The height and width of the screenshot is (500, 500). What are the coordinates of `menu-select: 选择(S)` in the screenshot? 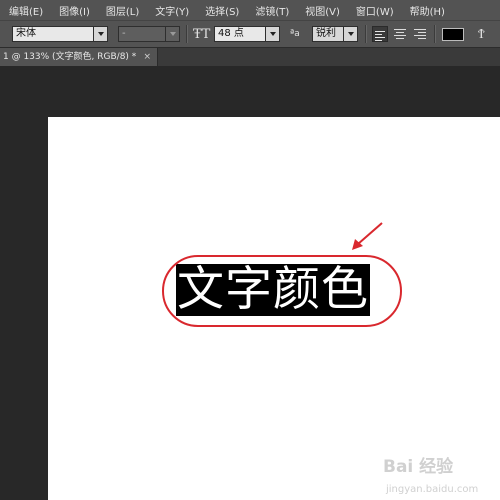 It's located at (221, 10).